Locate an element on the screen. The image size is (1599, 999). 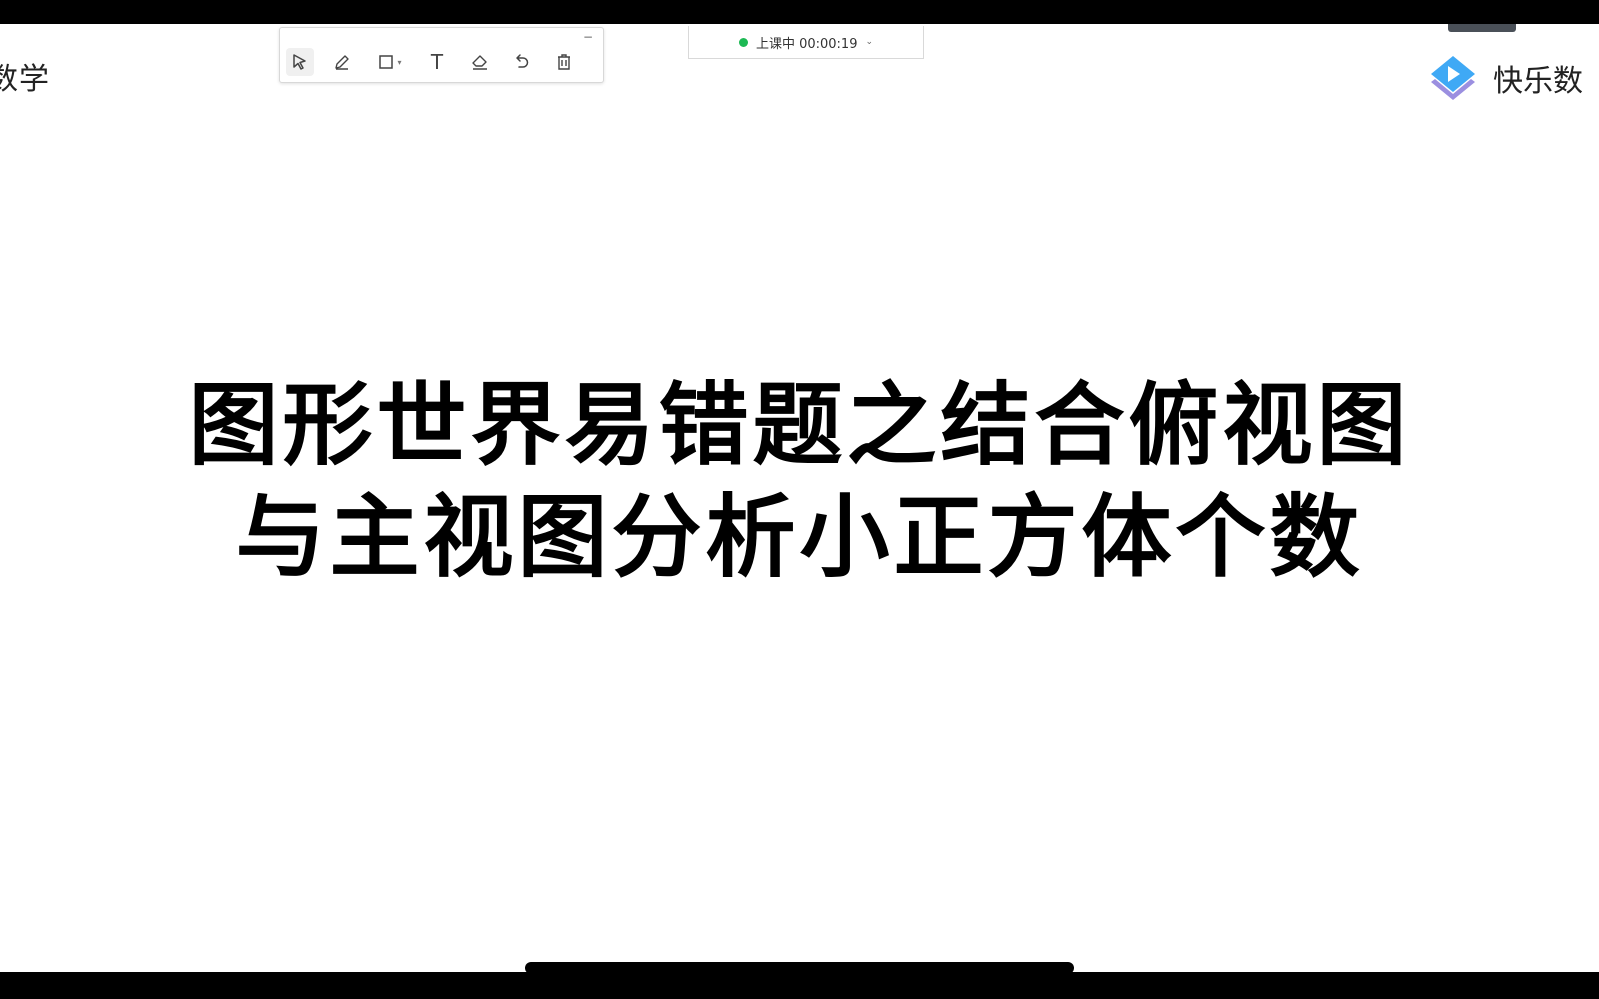
slide-title-line-1: 图形世界易错题之结合俯视图 is located at coordinates (799, 425).